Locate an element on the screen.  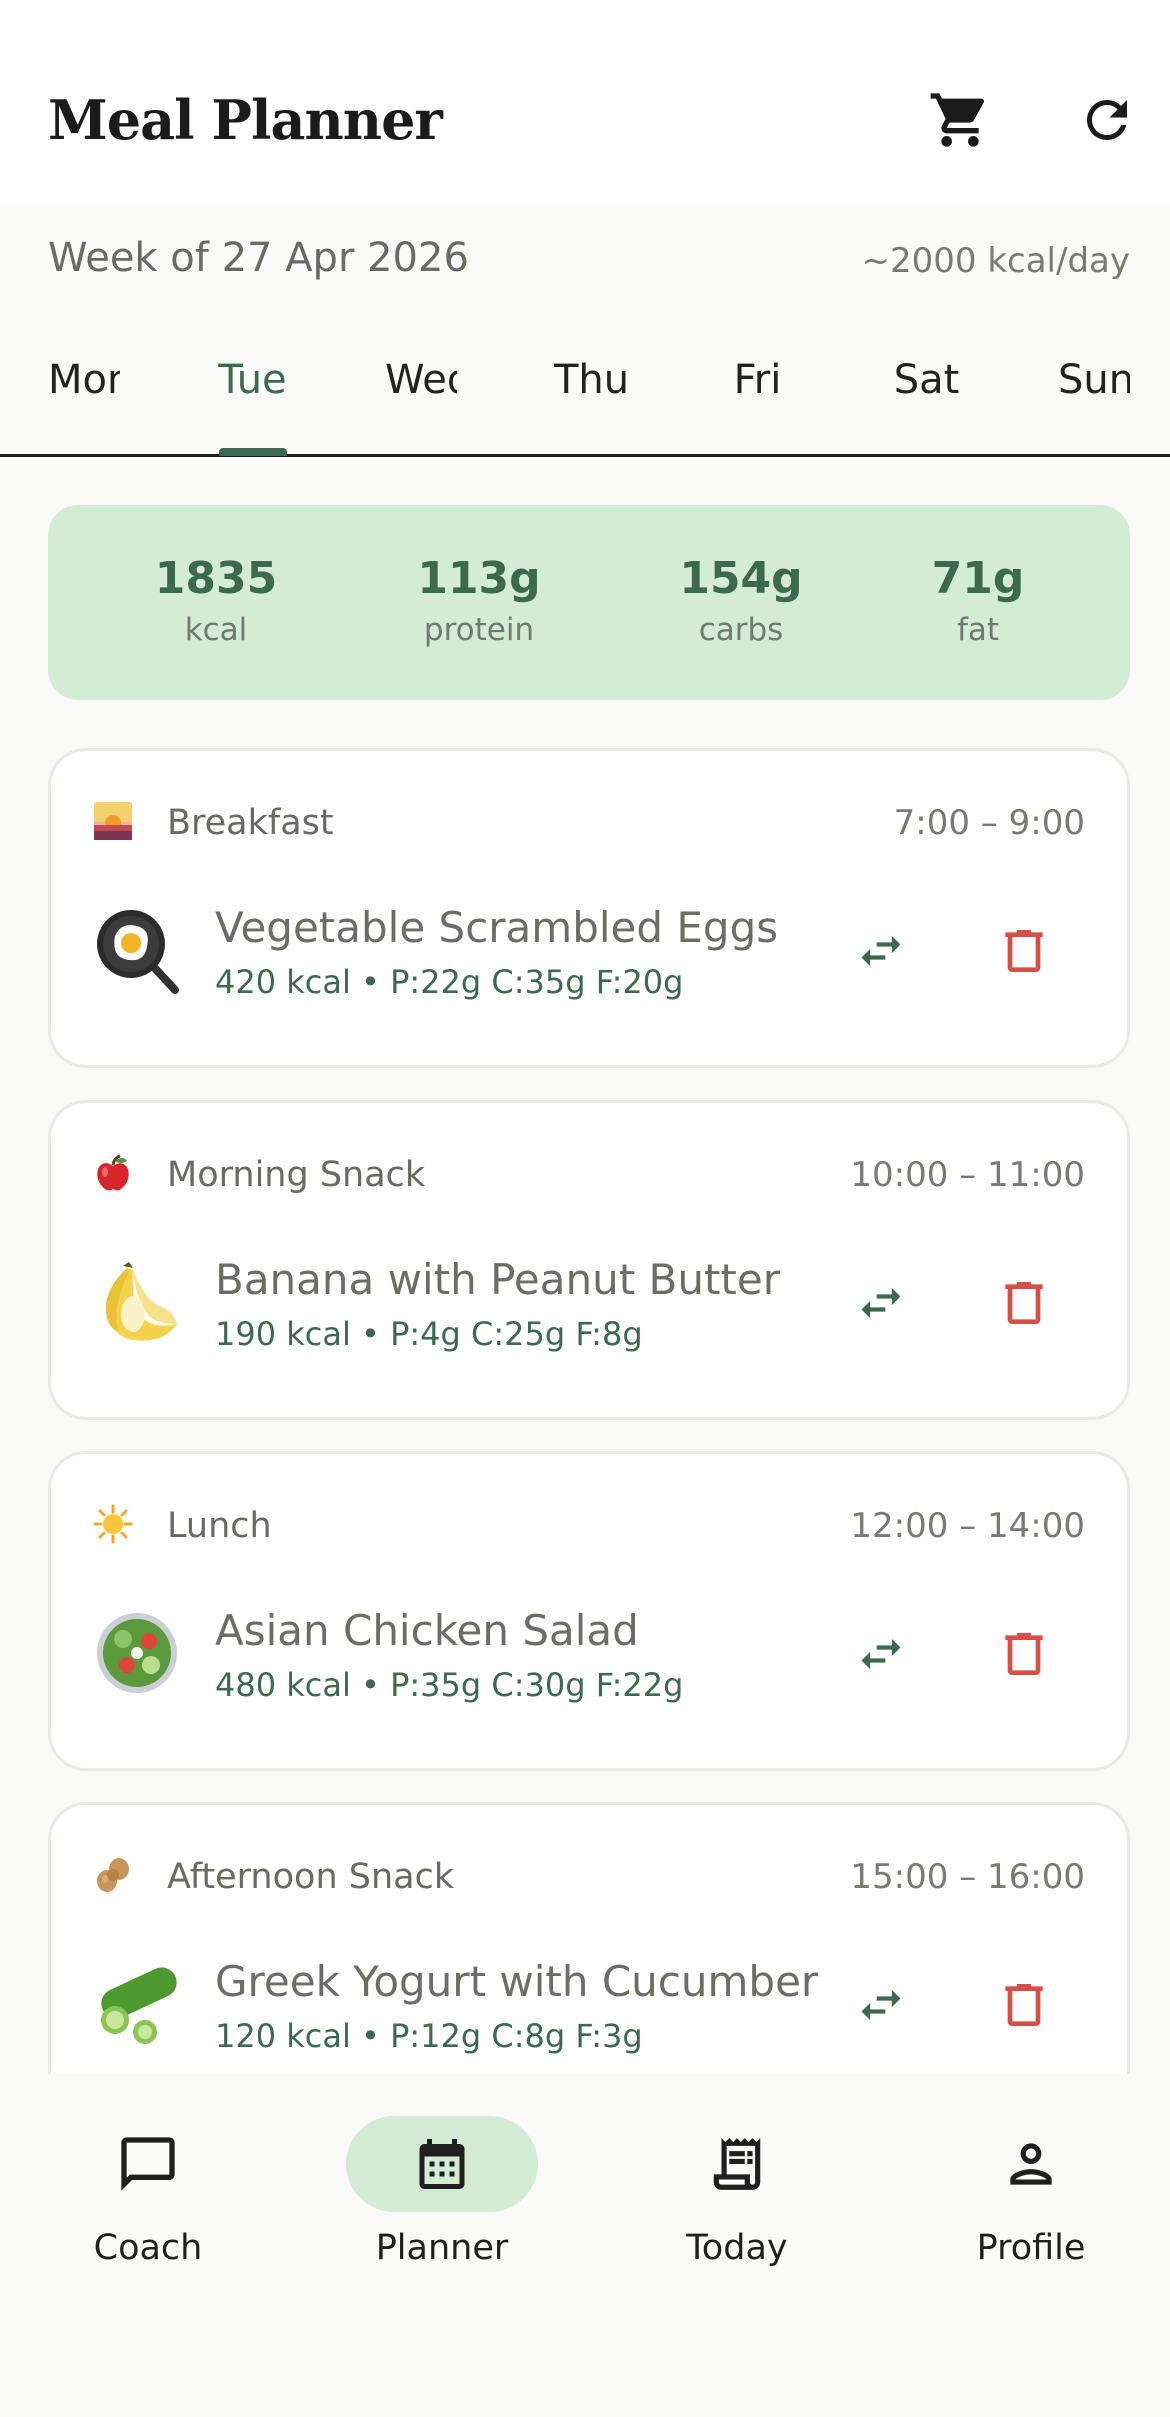
cucumber-icon is located at coordinates (137, 2004).